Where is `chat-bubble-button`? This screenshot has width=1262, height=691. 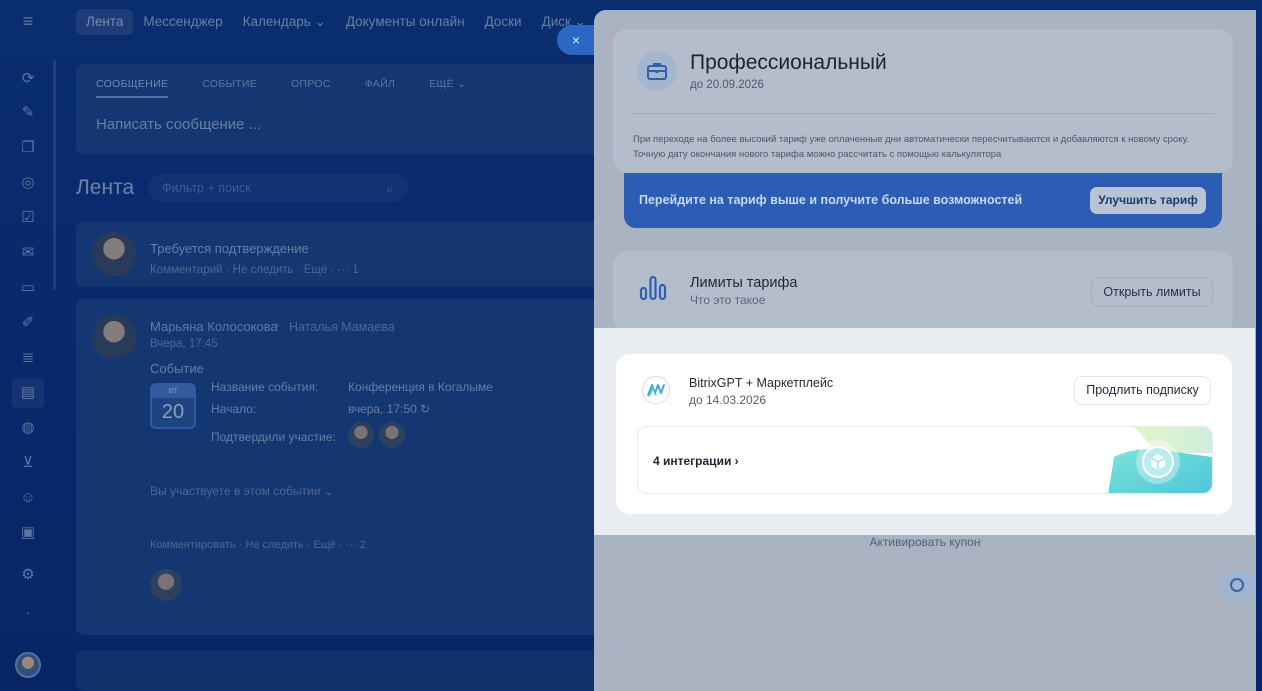
chat-bubble-button is located at coordinates (1237, 586).